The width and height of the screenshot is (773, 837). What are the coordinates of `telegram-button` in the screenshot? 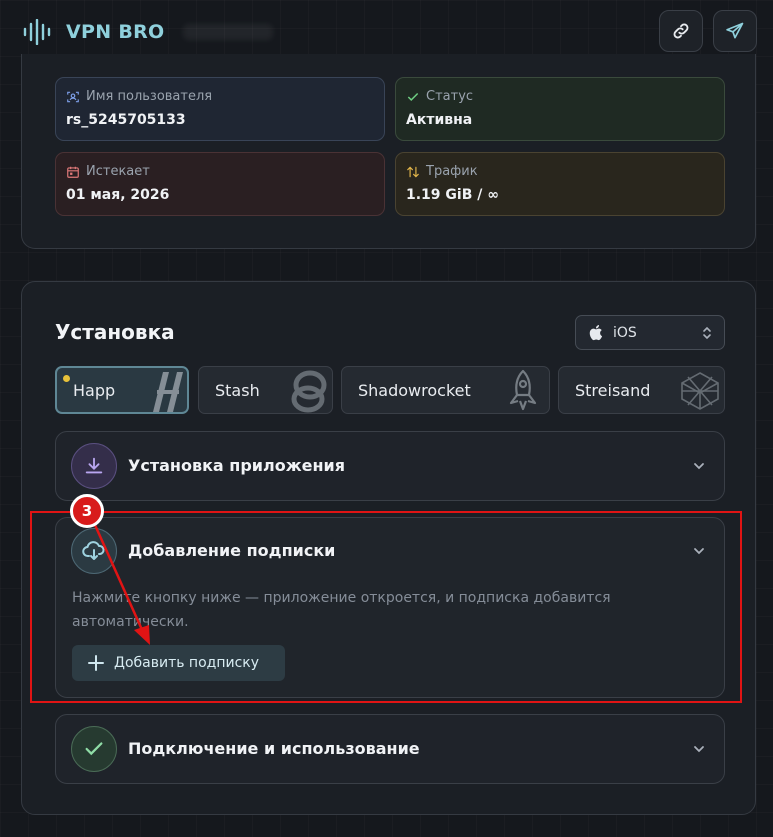 It's located at (735, 31).